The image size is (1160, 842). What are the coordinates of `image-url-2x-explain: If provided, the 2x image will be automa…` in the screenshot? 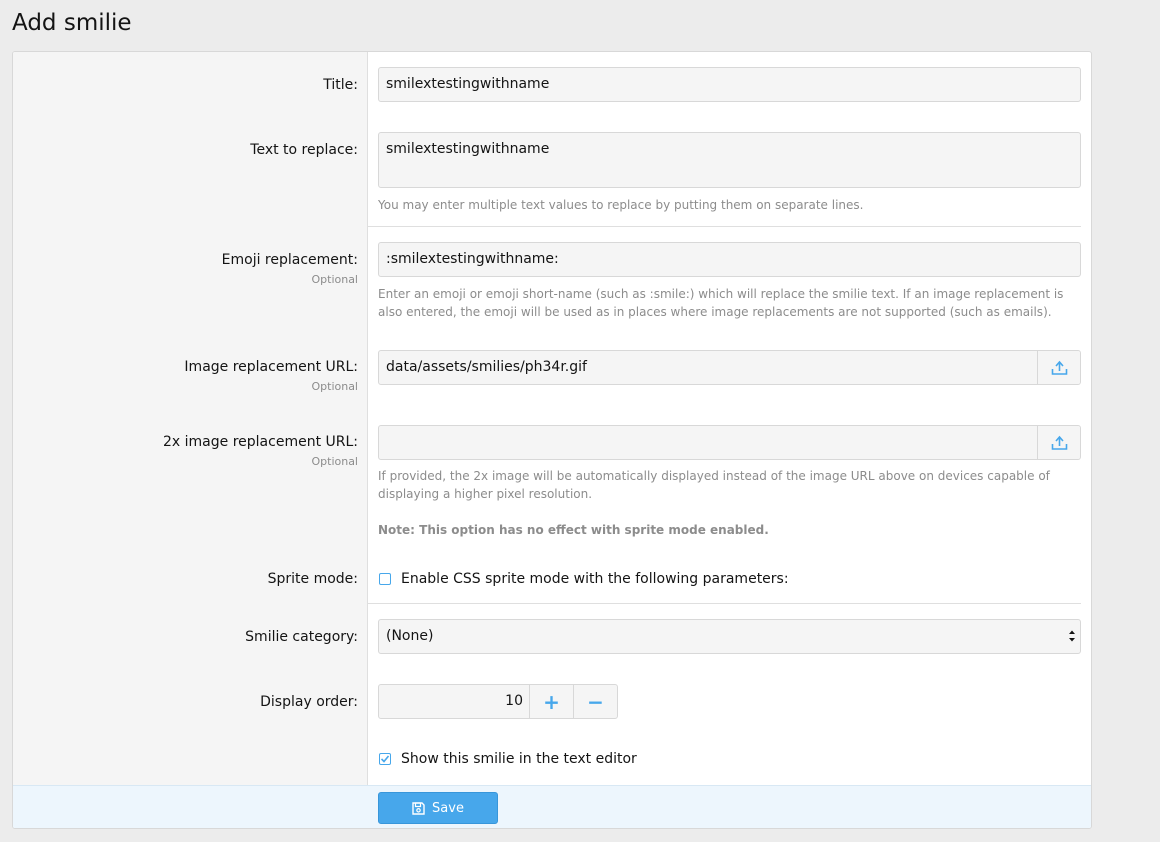 It's located at (714, 485).